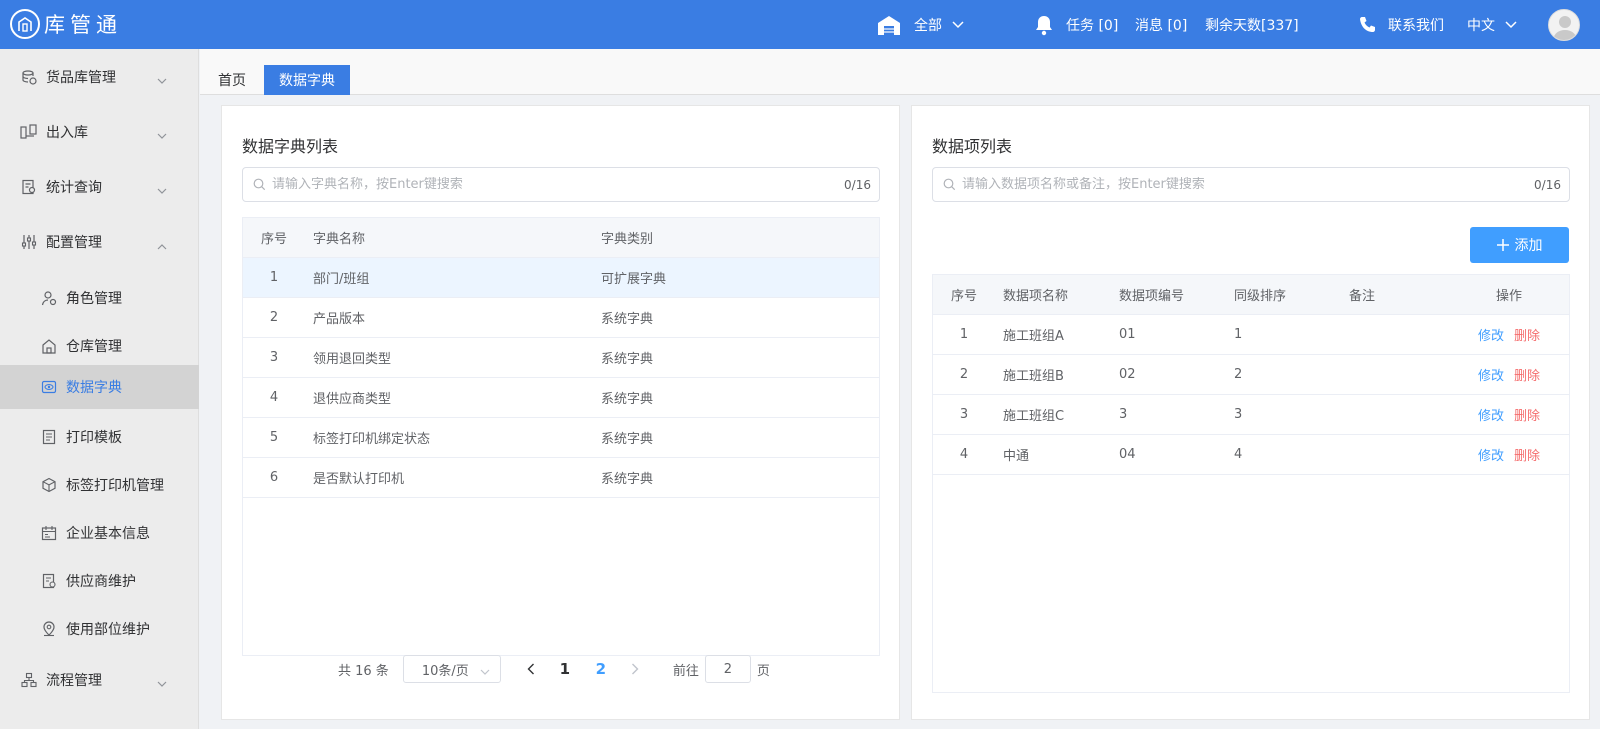 This screenshot has height=729, width=1600. What do you see at coordinates (449, 357) in the screenshot?
I see `dictionary-name: 领用退回类型` at bounding box center [449, 357].